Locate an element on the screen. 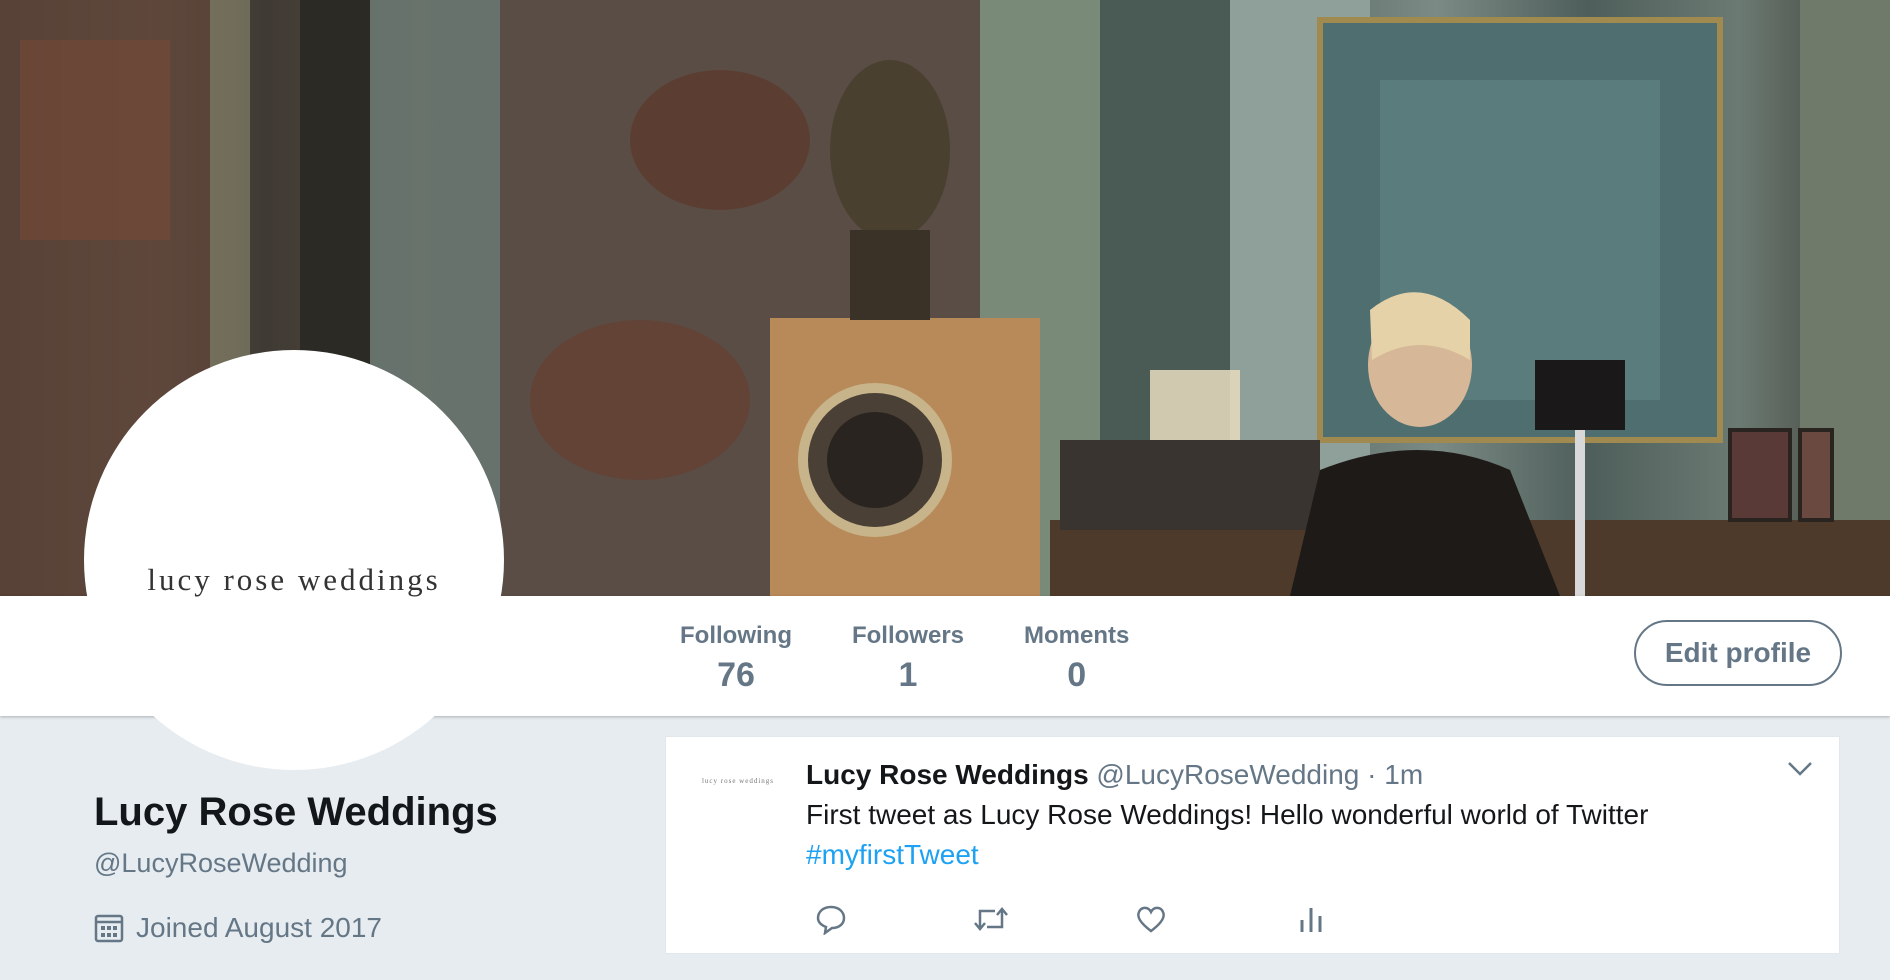 This screenshot has width=1890, height=980. stat-value: 0 is located at coordinates (1077, 675).